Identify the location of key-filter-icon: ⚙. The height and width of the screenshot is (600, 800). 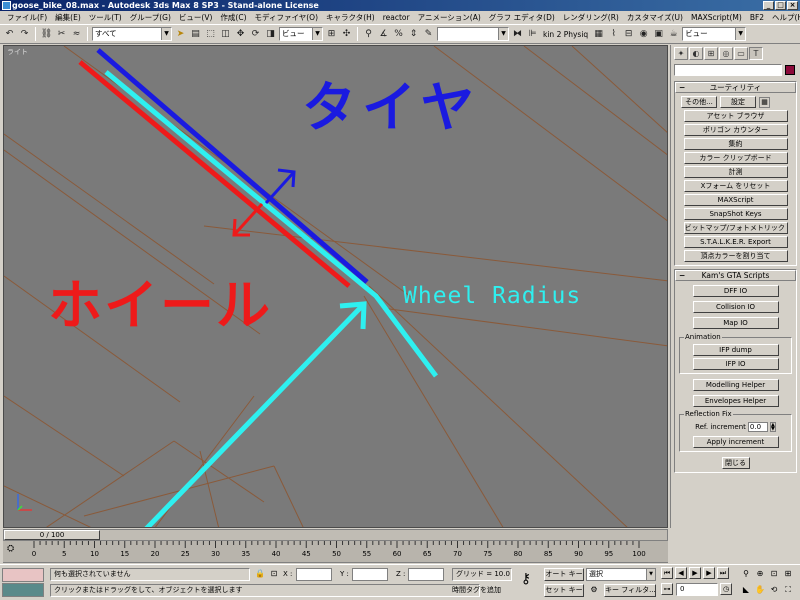
(594, 590).